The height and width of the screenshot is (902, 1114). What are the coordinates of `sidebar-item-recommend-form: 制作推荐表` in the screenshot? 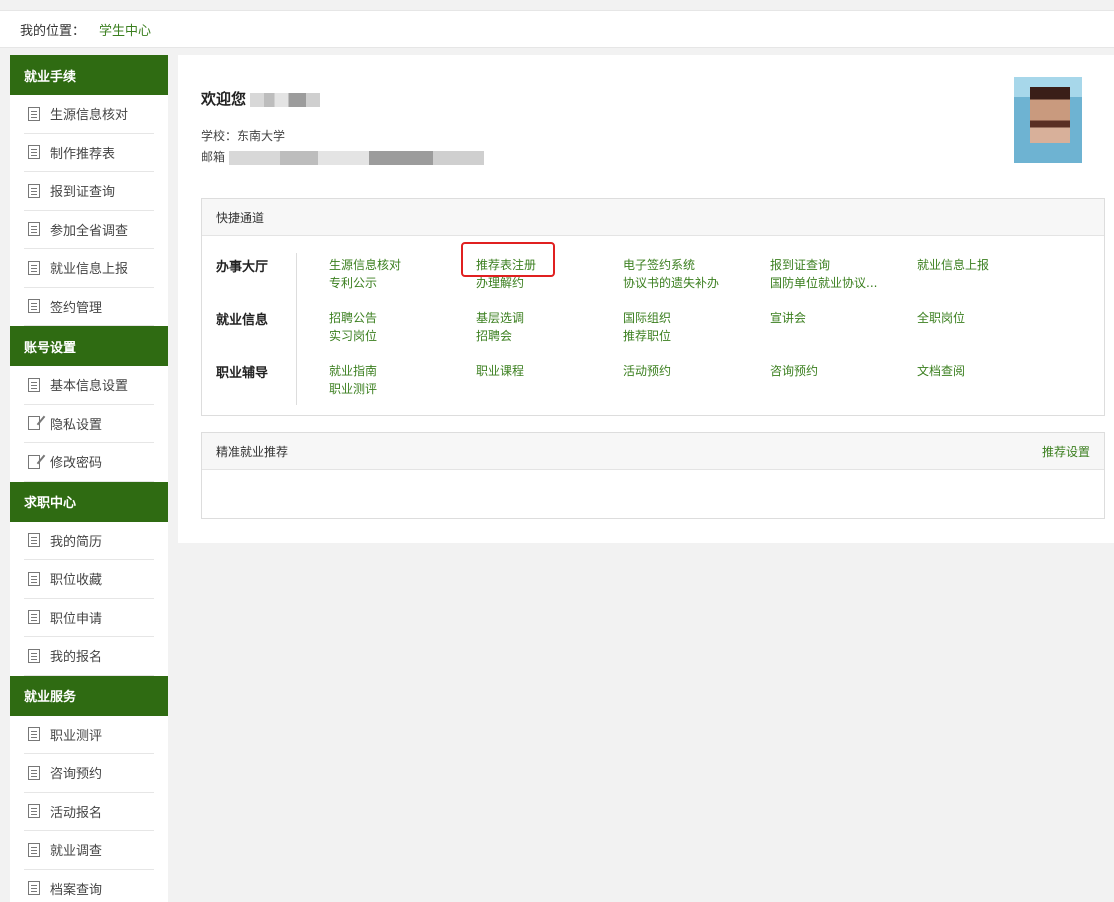 It's located at (89, 153).